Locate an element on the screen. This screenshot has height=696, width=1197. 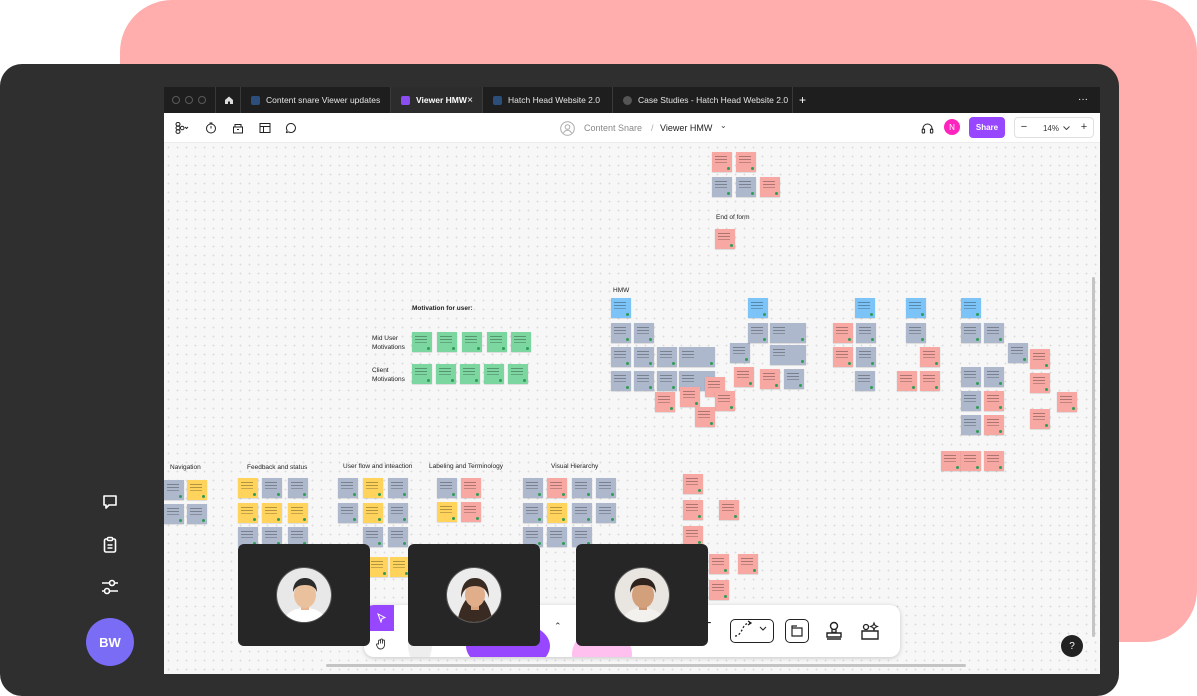
tab-hatch-head: Hatch Head Website 2.0 is located at coordinates (548, 100).